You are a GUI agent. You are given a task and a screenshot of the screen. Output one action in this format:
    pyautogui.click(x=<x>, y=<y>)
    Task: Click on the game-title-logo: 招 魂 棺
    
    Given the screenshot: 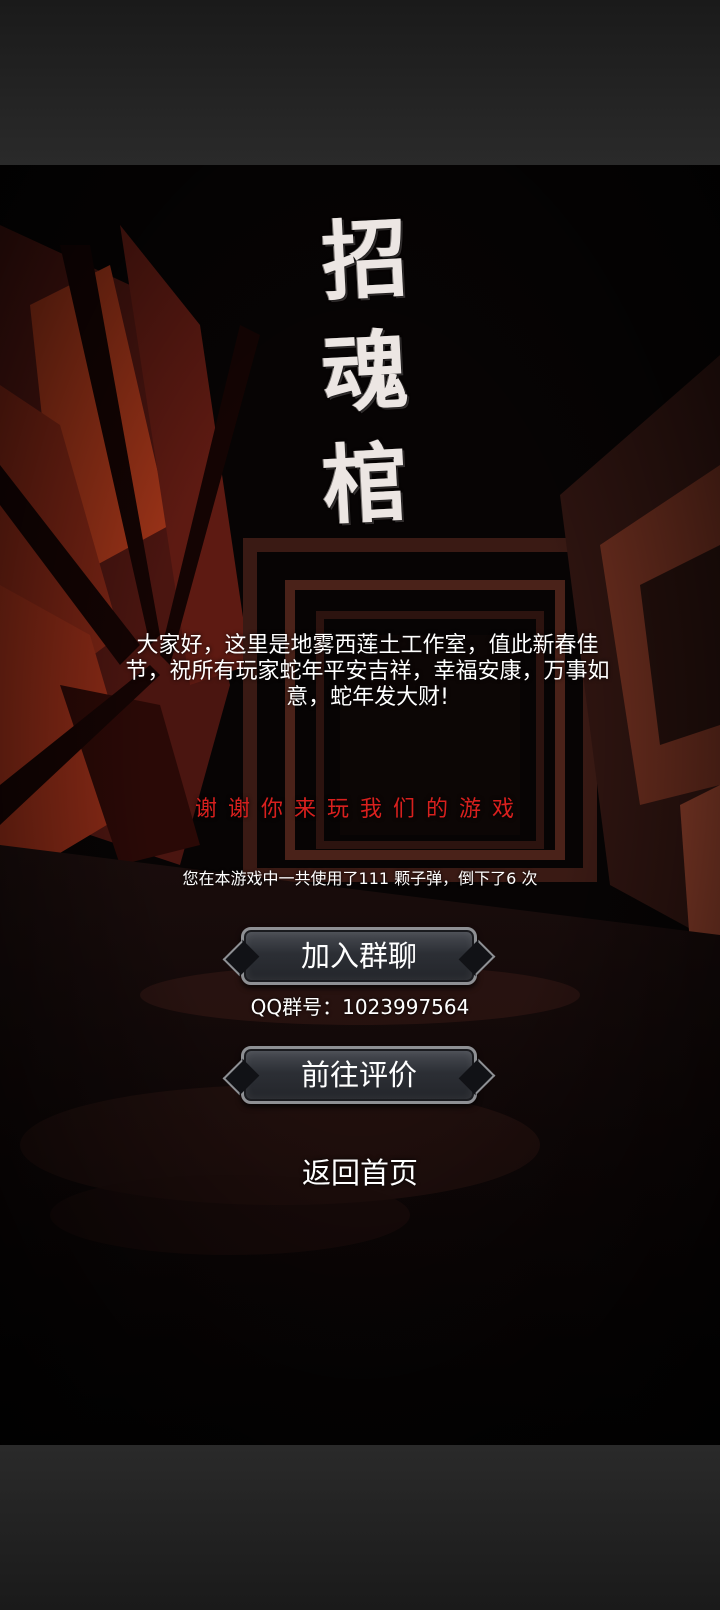 What is the action you would take?
    pyautogui.click(x=365, y=373)
    